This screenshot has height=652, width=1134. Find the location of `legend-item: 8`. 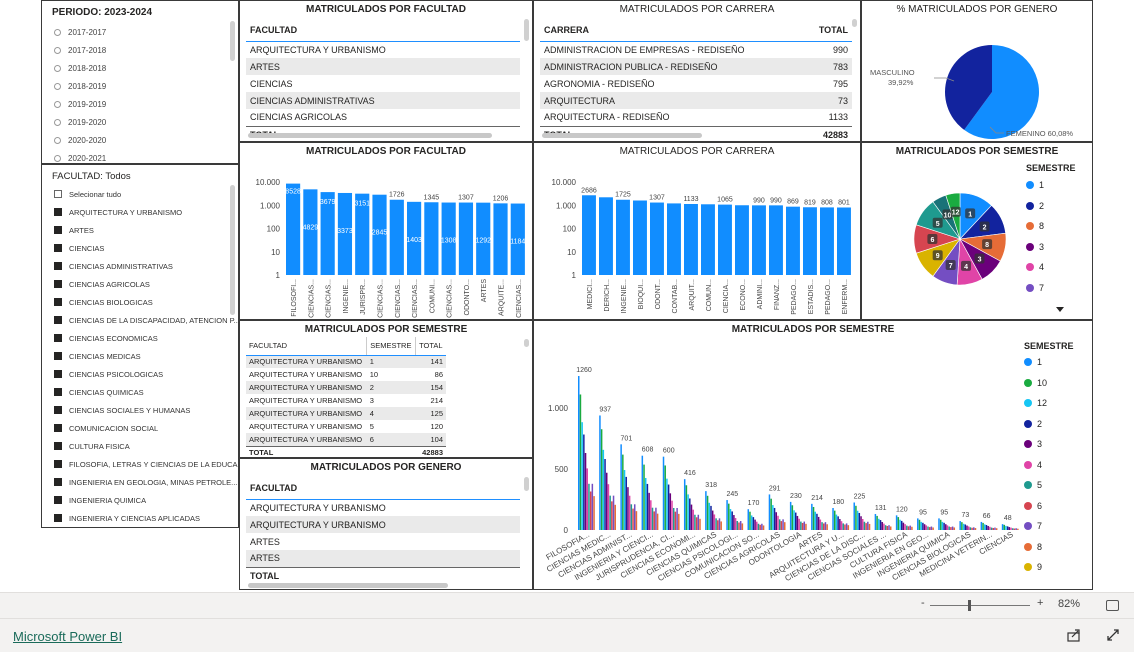

legend-item: 8 is located at coordinates (1051, 226).